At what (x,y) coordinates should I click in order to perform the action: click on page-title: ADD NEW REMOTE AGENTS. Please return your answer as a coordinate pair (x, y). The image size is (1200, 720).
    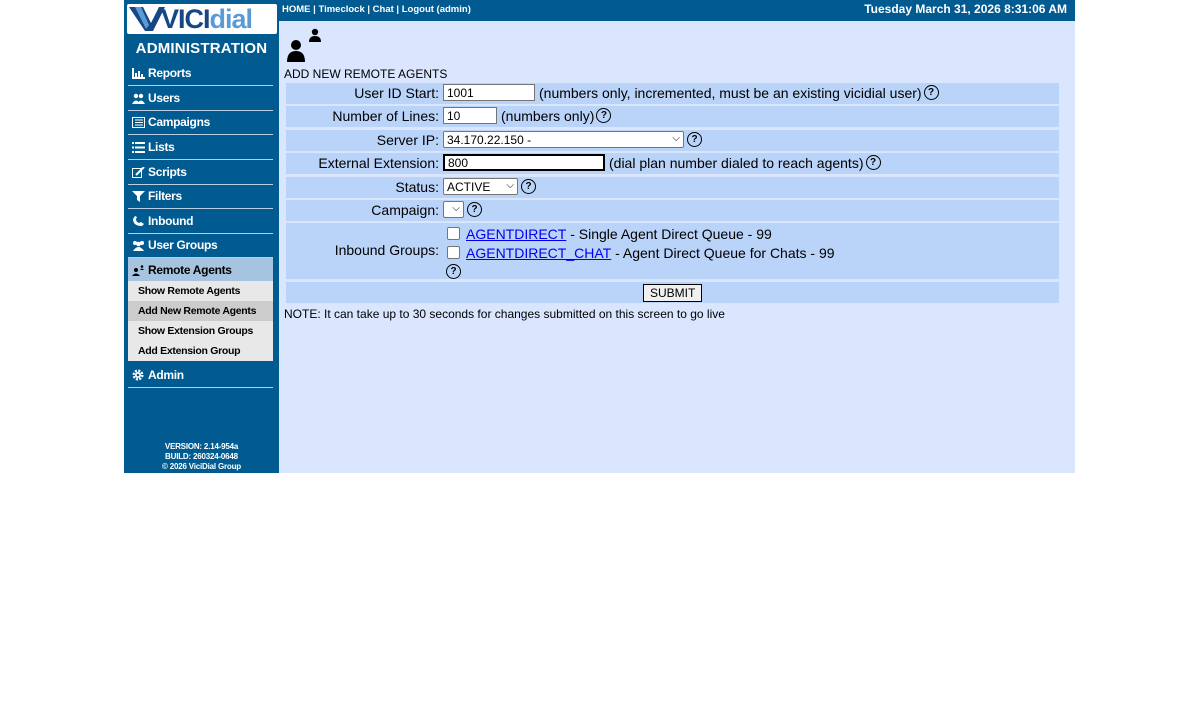
    Looking at the image, I should click on (366, 74).